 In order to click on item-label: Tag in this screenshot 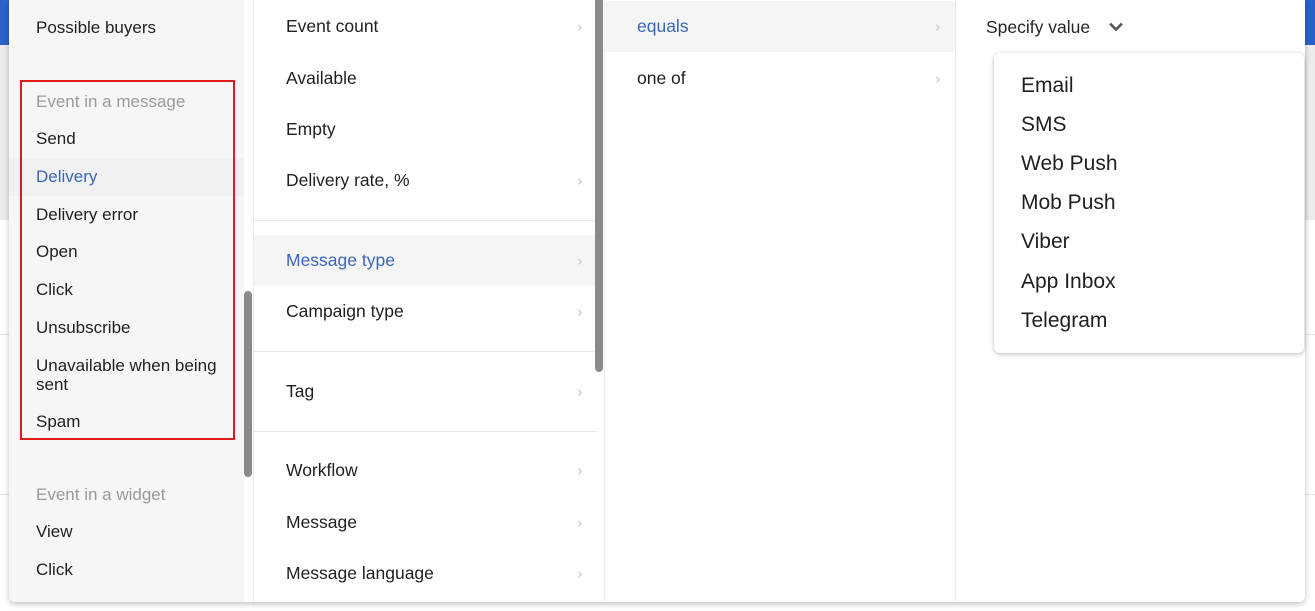, I will do `click(300, 391)`.